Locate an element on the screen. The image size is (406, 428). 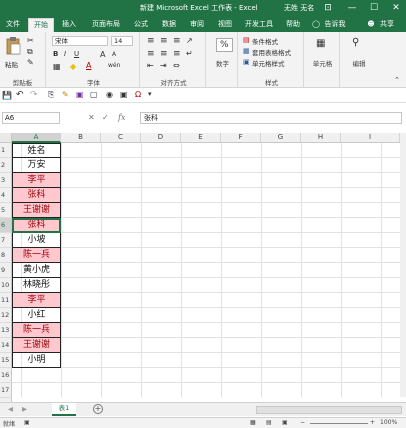
page-layout-view-icon: ▤ is located at coordinates (269, 422).